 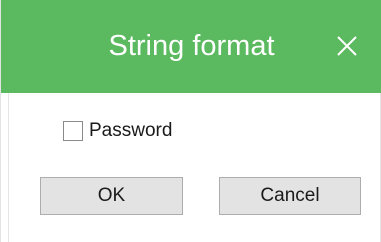 I want to click on cancel-button: Cancel, so click(x=290, y=196).